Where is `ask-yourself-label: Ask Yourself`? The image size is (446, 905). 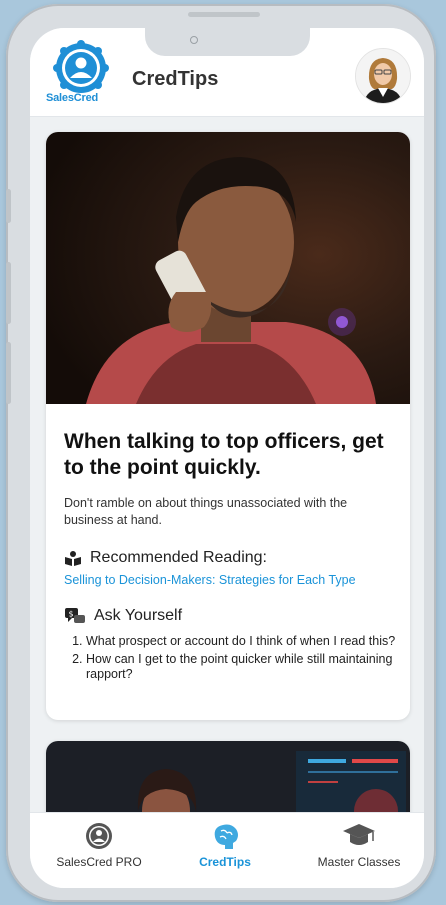
ask-yourself-label: Ask Yourself is located at coordinates (138, 615).